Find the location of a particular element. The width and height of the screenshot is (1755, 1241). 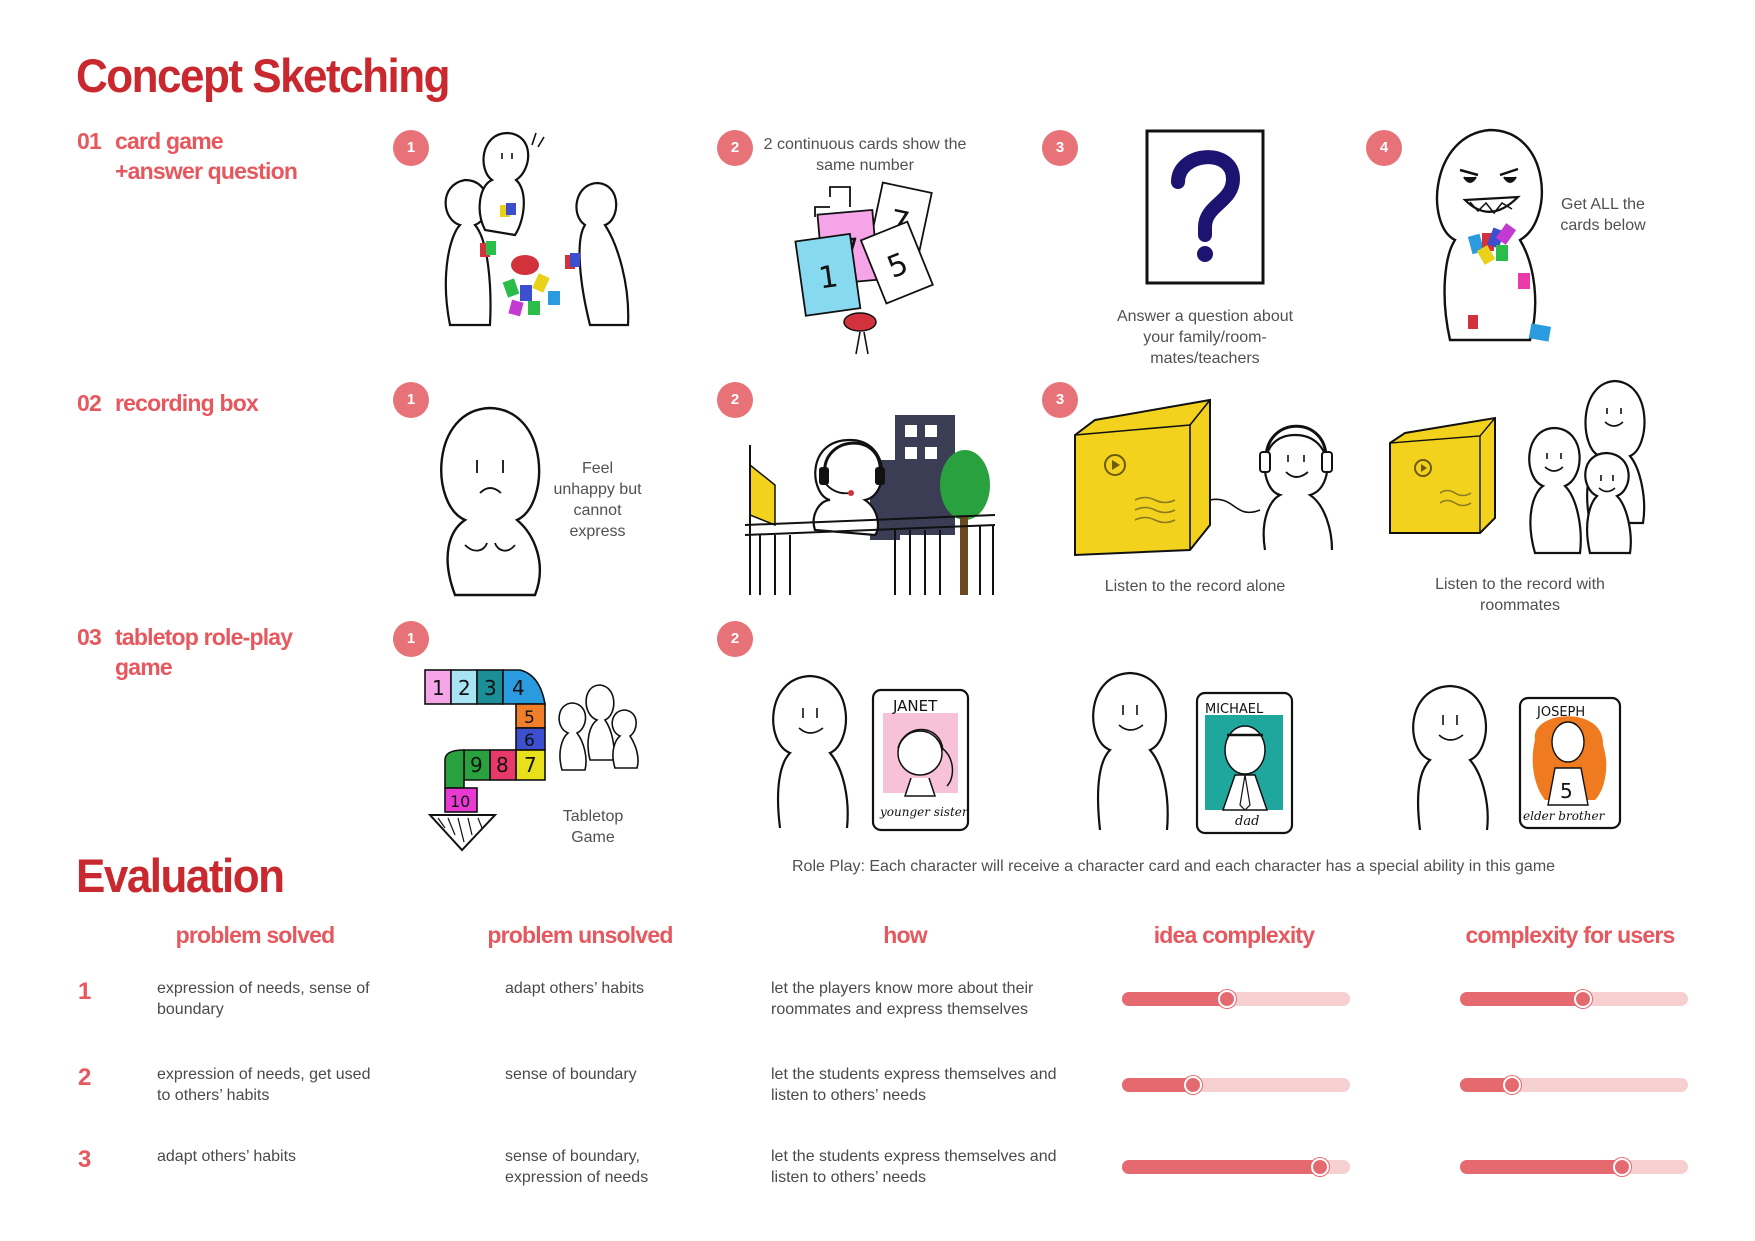

caption-get-all-cards: Get ALL the cards below is located at coordinates (1603, 215).